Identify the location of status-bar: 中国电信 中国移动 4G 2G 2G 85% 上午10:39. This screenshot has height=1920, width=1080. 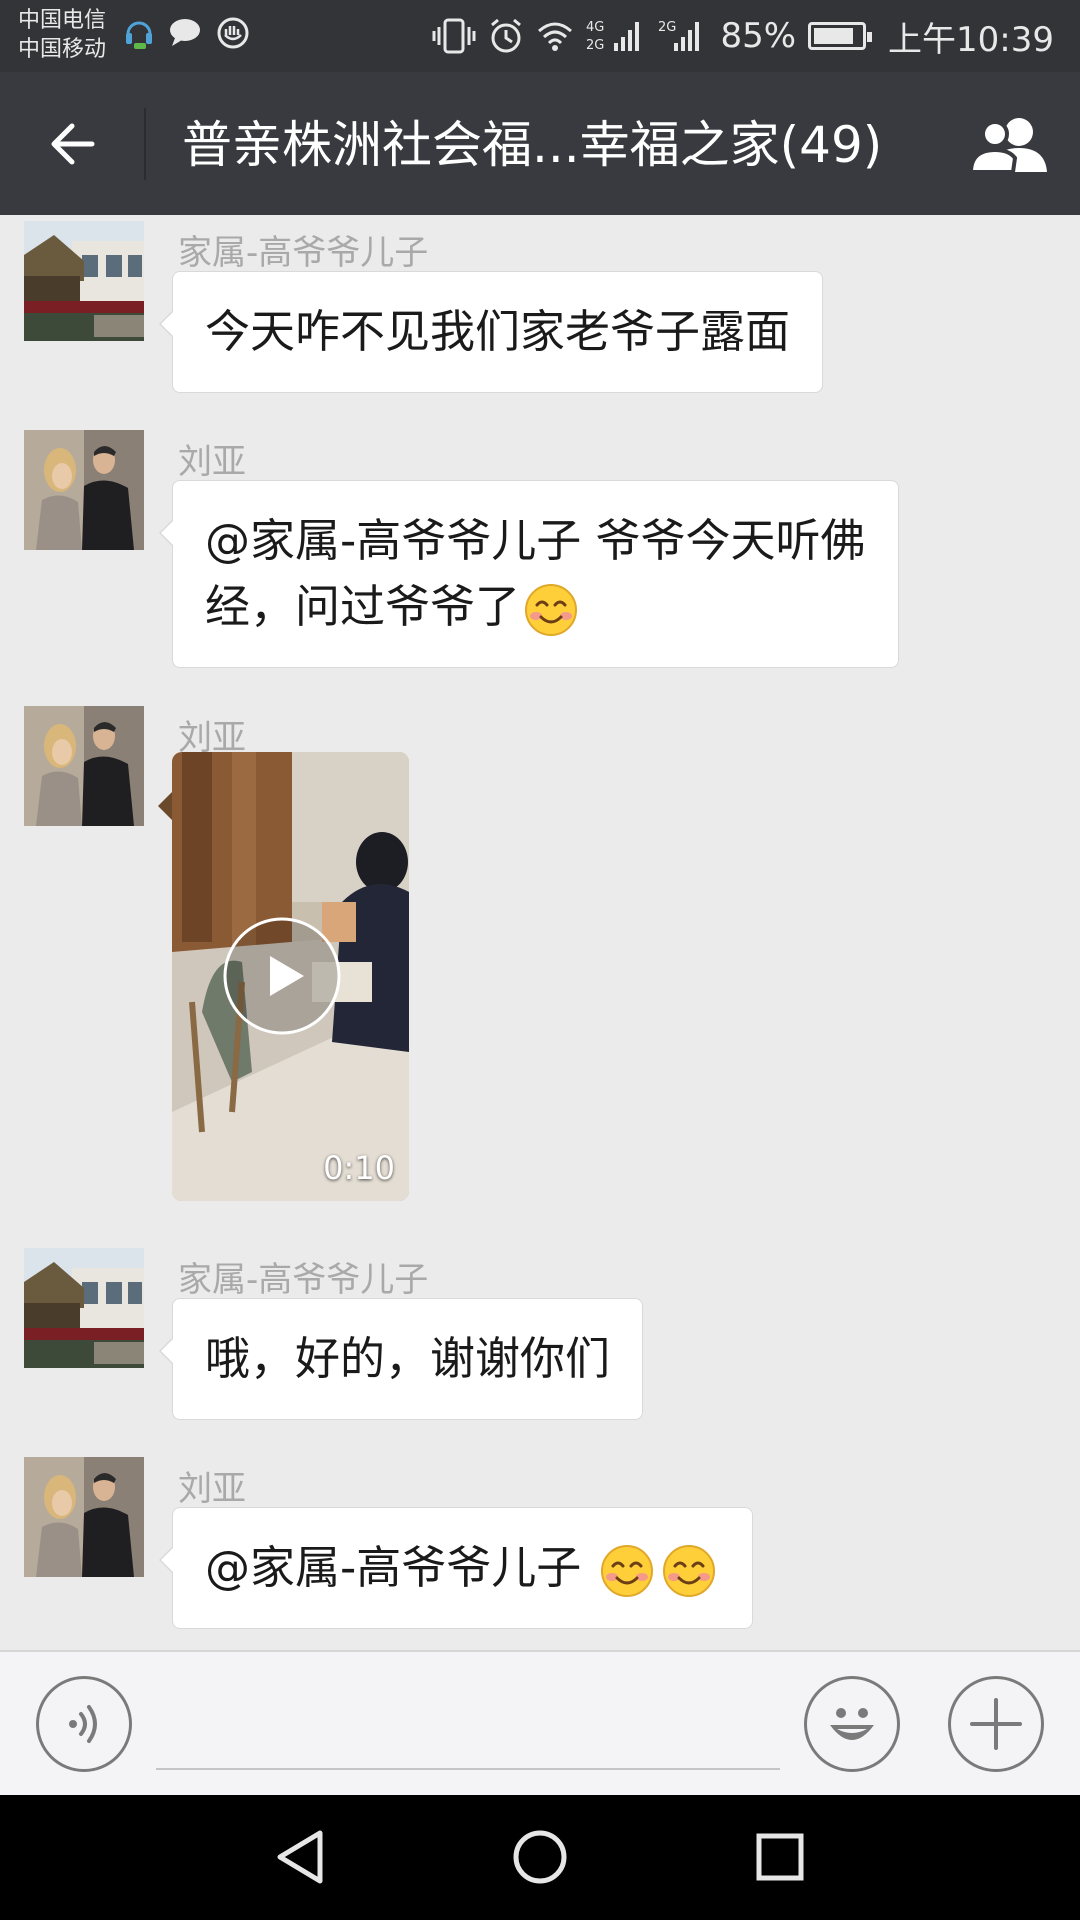
(540, 36).